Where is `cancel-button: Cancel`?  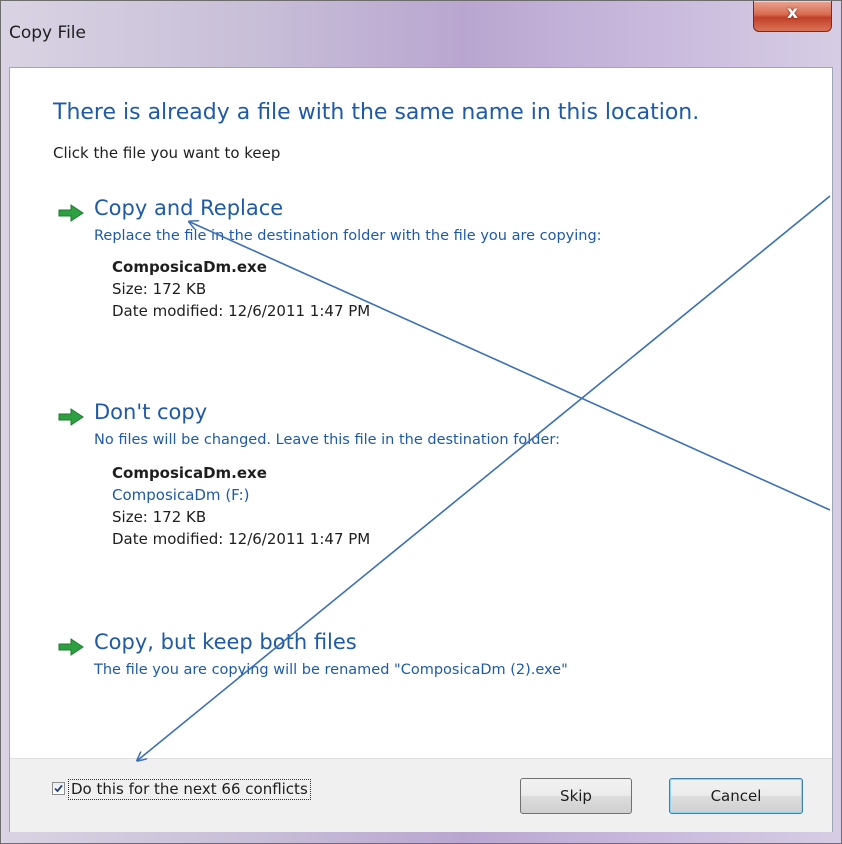 cancel-button: Cancel is located at coordinates (736, 796).